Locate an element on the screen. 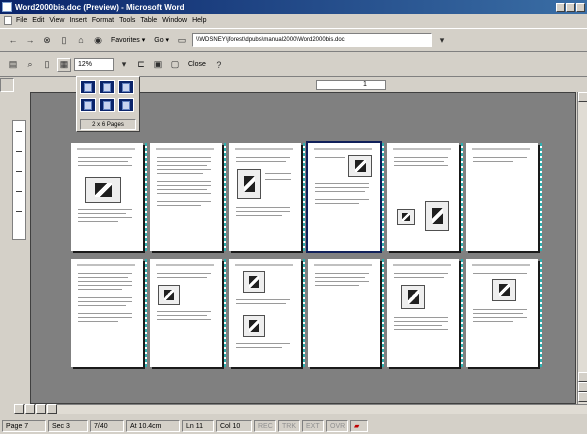  ruler-tick is located at coordinates (19, 171).